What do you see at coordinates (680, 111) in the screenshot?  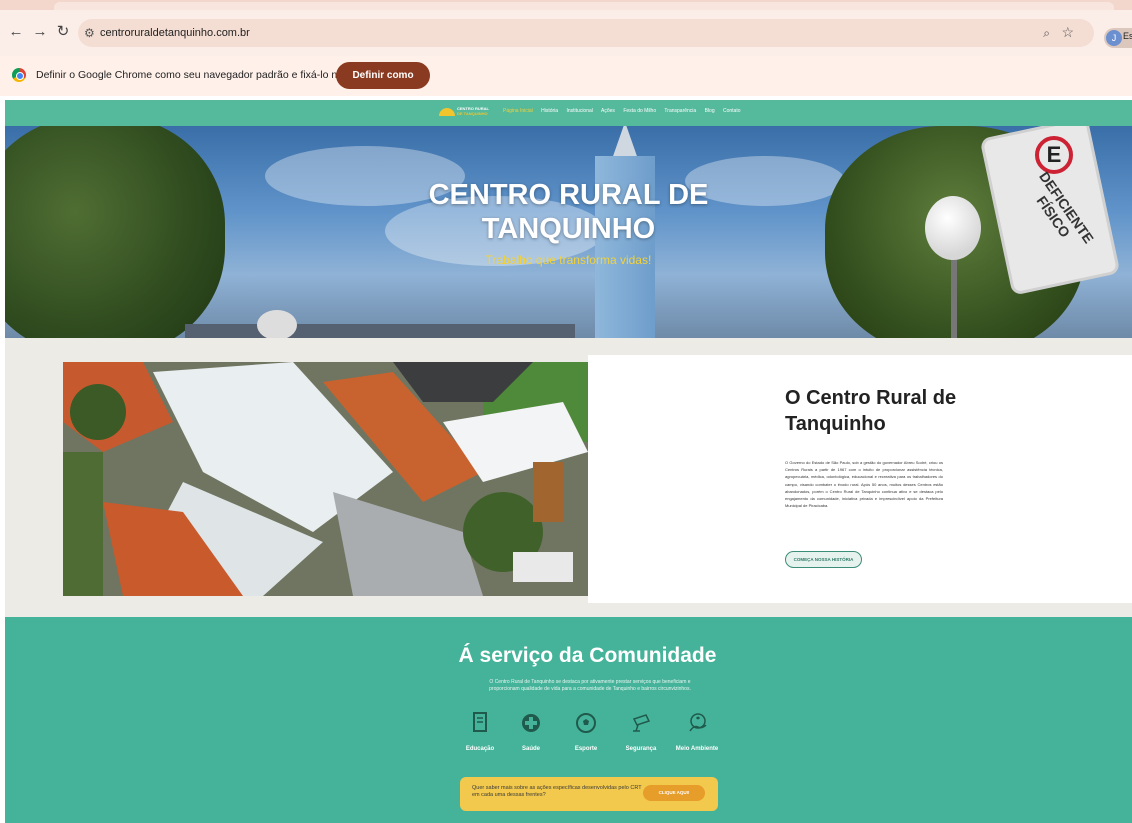 I see `nav-item-transparencia: Transparência` at bounding box center [680, 111].